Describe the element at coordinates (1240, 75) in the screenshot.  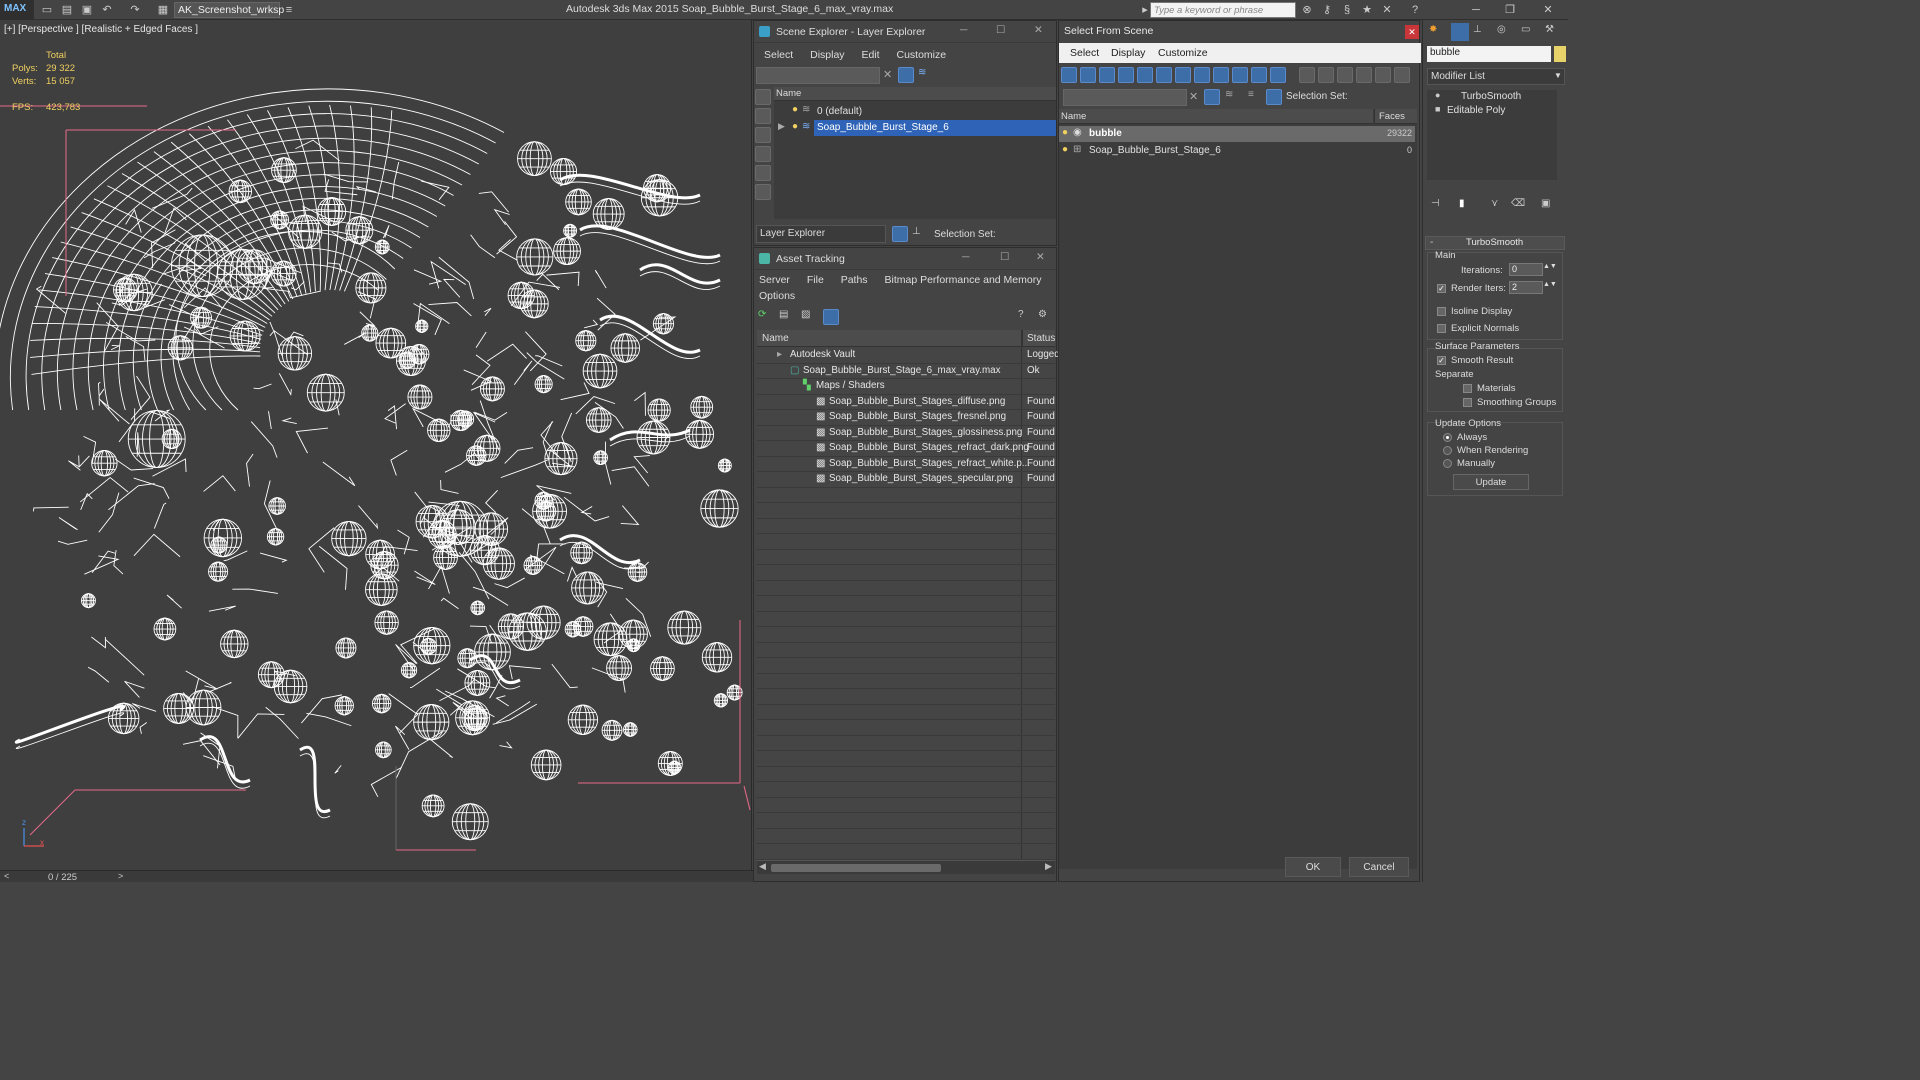
I see `filter-containers-icon` at that location.